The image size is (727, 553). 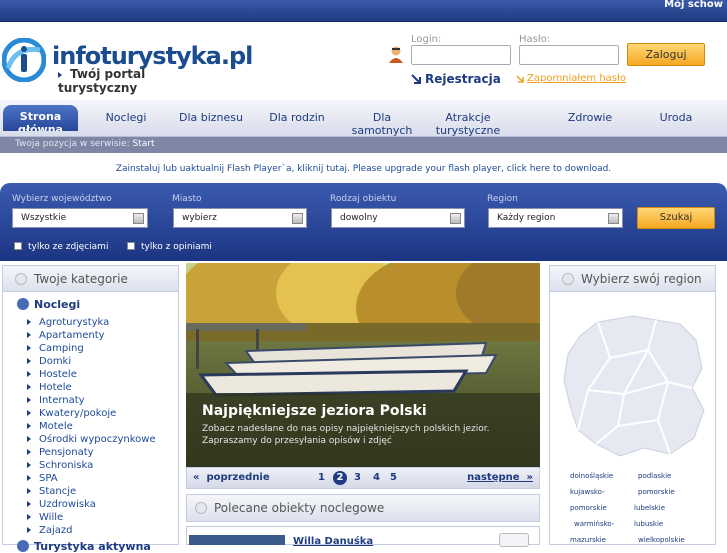 What do you see at coordinates (237, 540) in the screenshot?
I see `recommended-thumb` at bounding box center [237, 540].